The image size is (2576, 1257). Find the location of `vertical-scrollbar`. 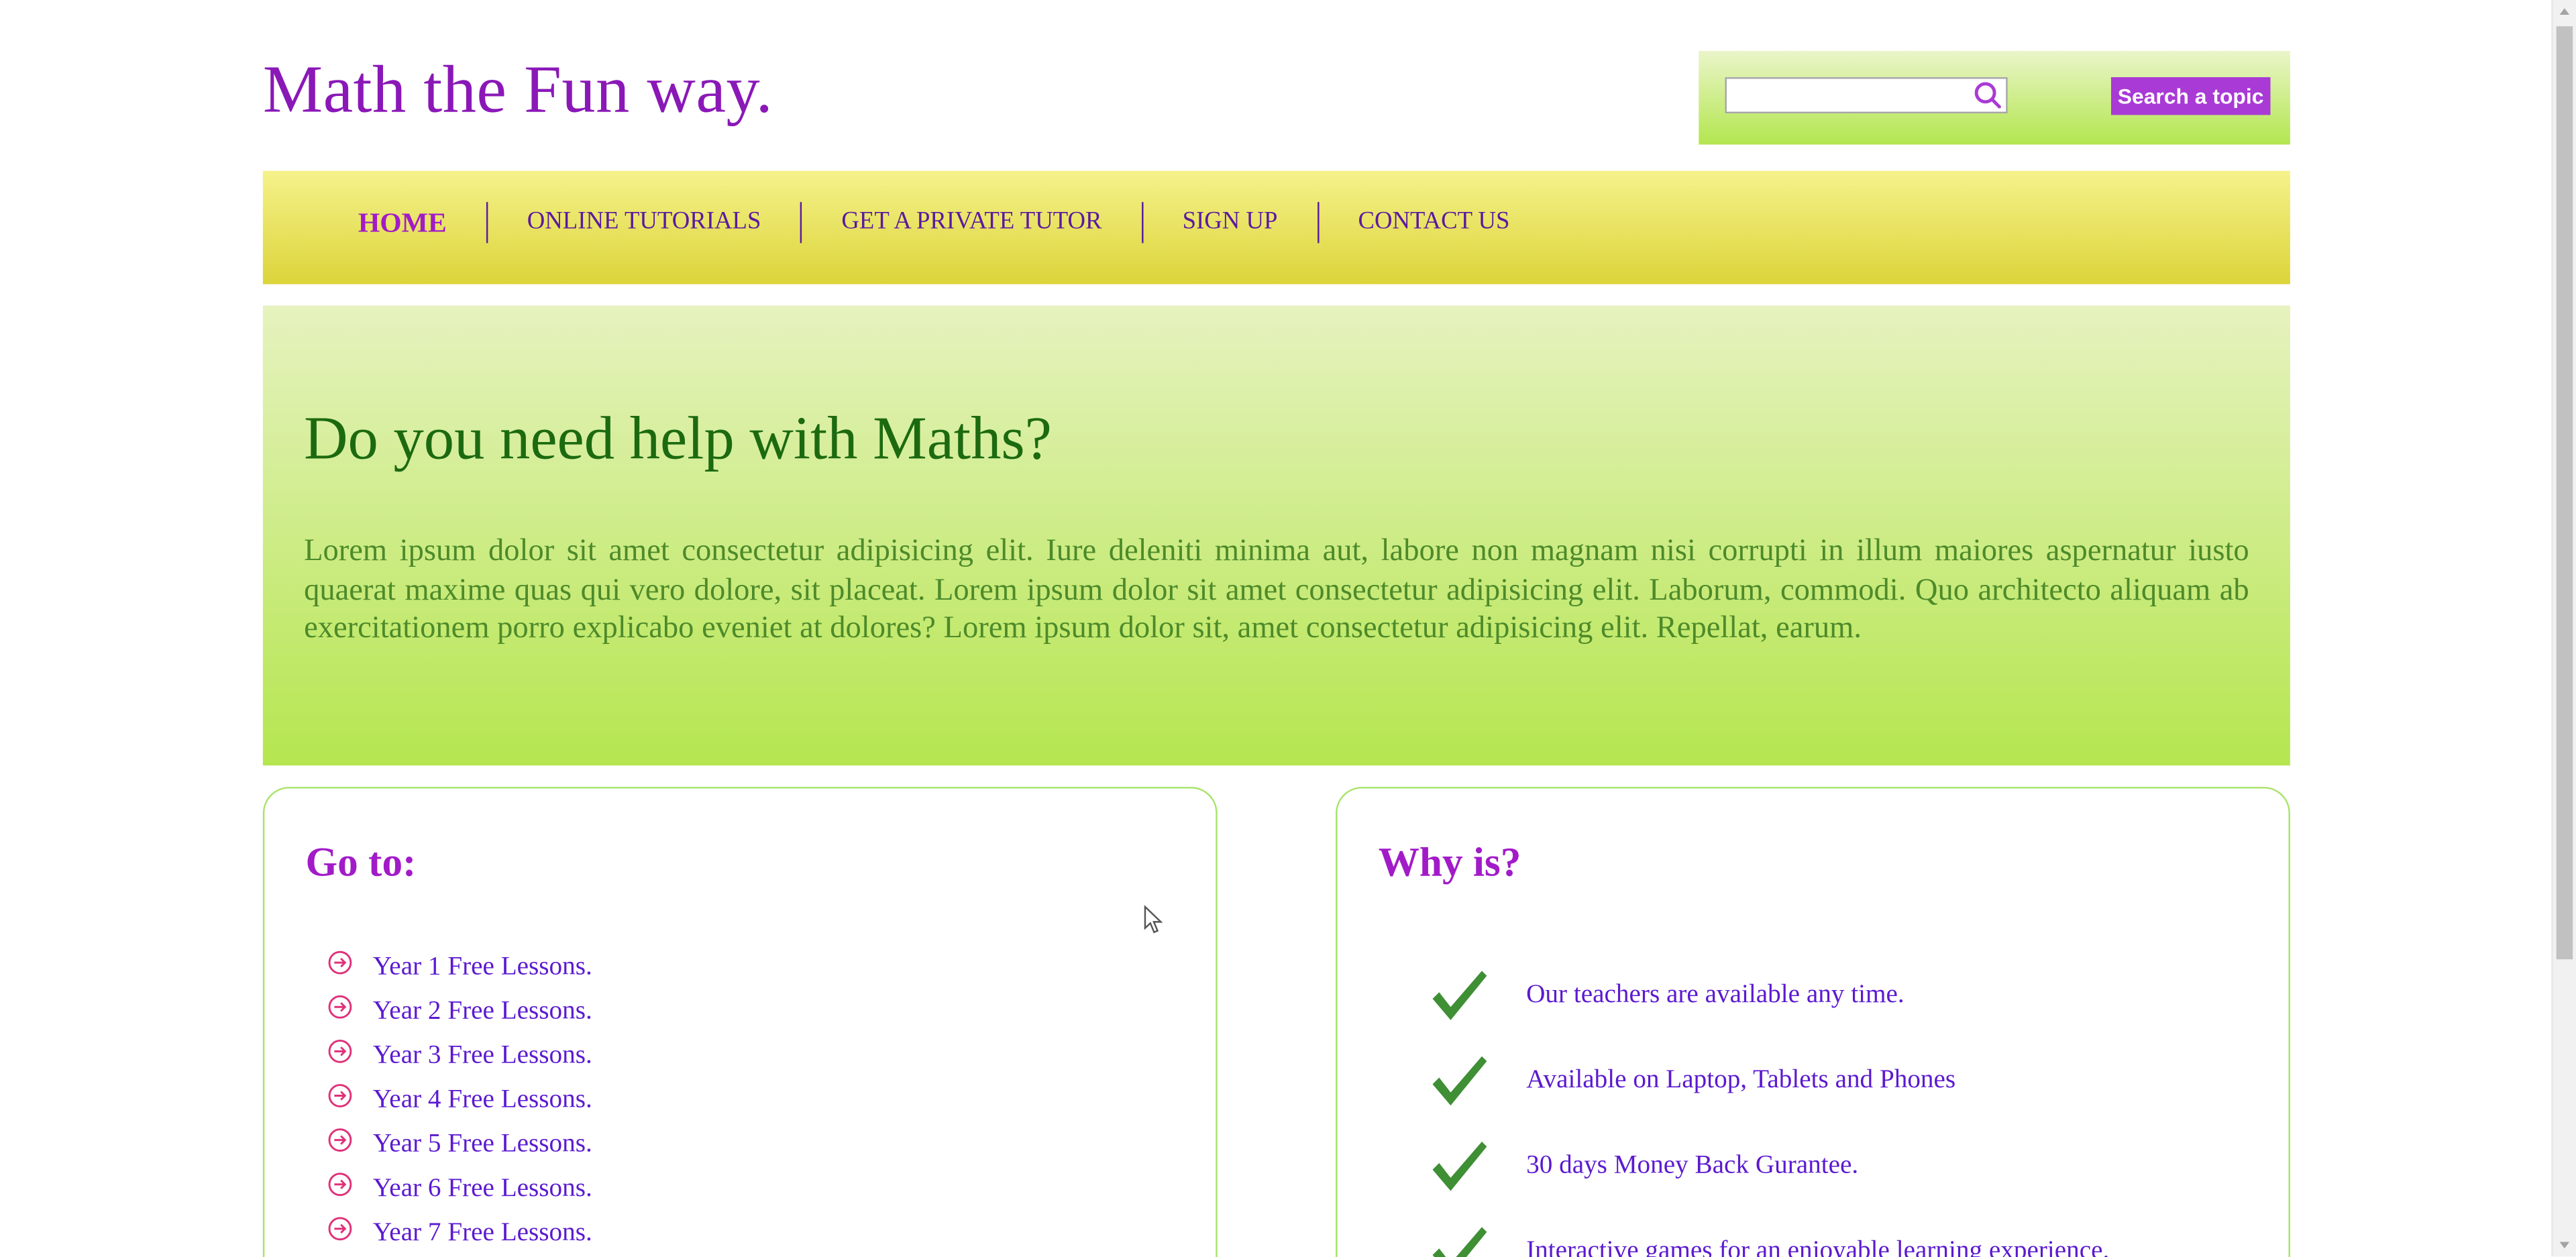

vertical-scrollbar is located at coordinates (2563, 628).